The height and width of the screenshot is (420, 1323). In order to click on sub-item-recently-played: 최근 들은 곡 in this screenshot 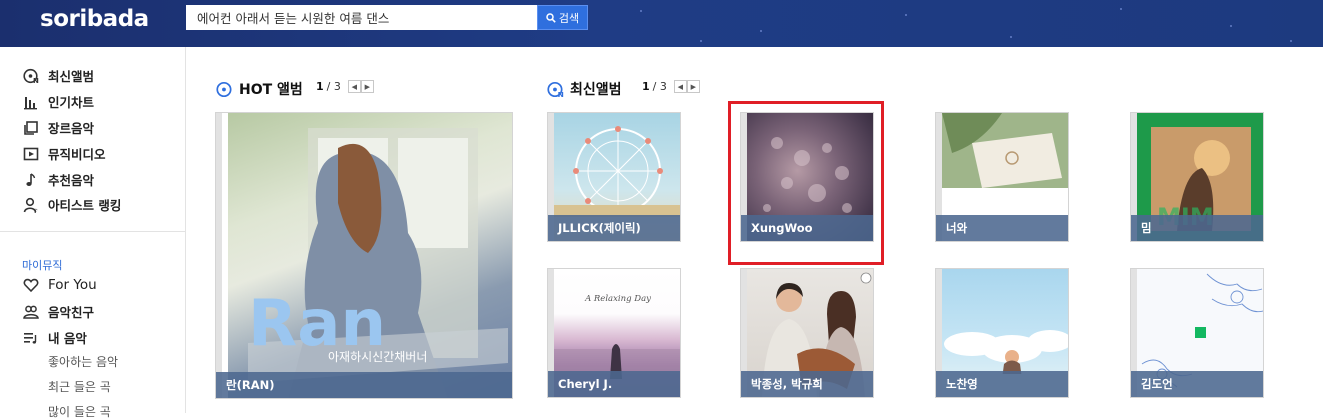, I will do `click(79, 386)`.